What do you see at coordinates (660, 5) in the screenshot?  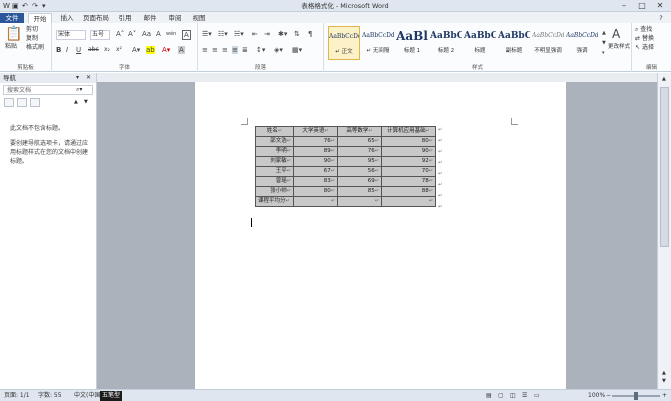 I see `close-button: ✕` at bounding box center [660, 5].